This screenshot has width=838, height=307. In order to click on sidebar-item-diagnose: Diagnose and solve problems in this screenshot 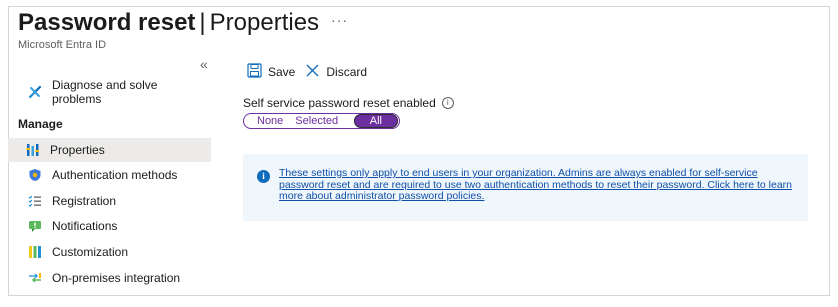, I will do `click(113, 92)`.